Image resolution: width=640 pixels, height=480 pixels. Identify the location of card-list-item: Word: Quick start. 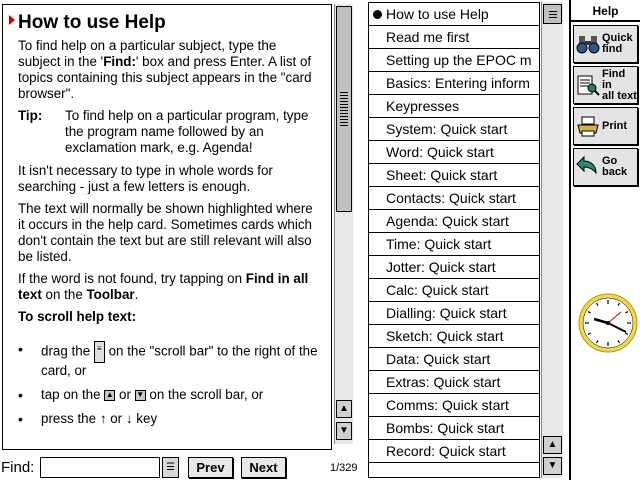
(454, 152).